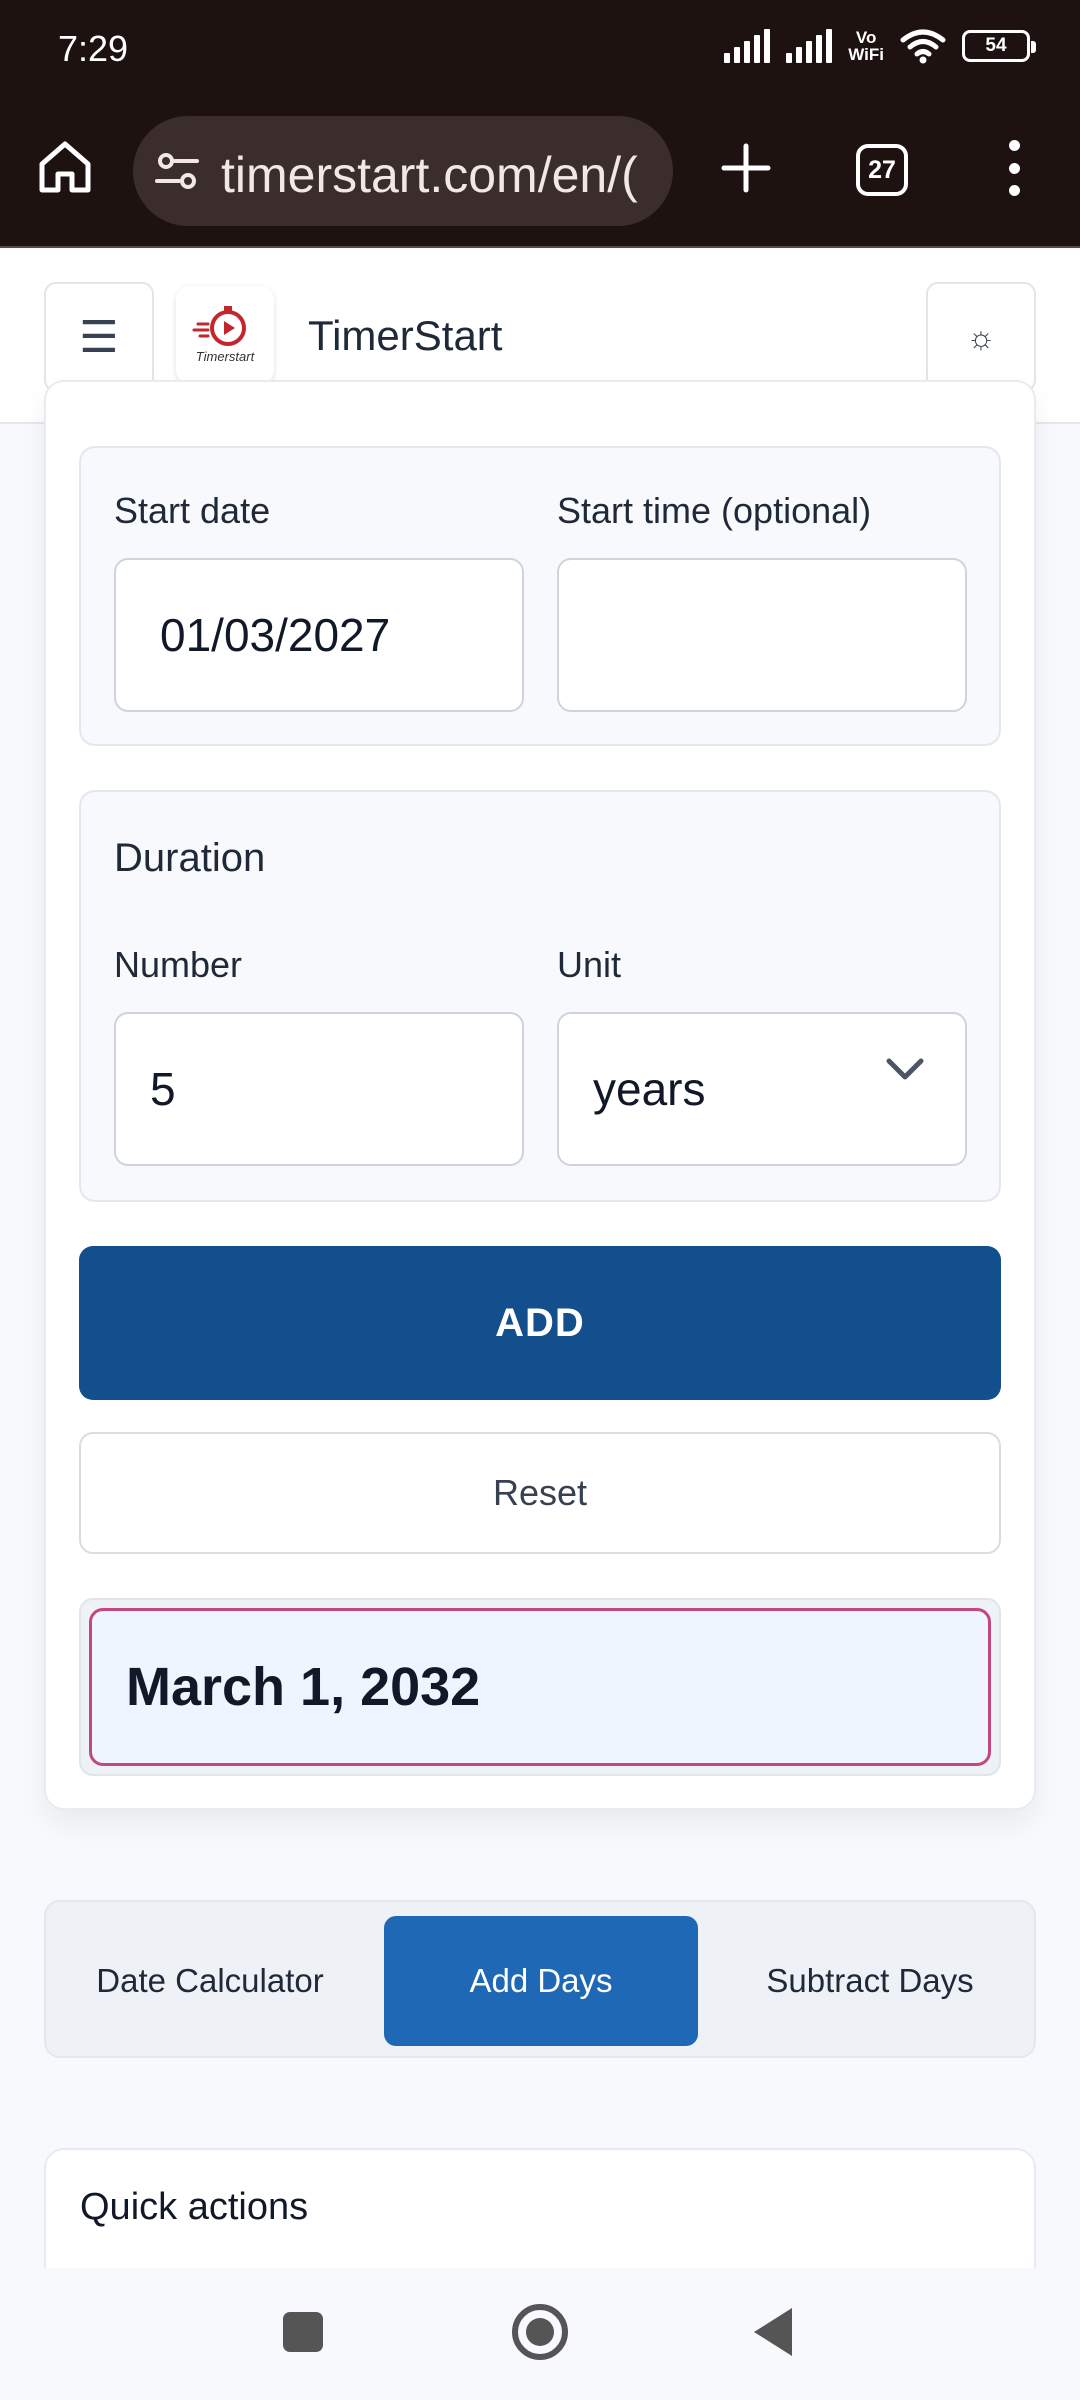 This screenshot has height=2400, width=1080. I want to click on signal-icon, so click(747, 46).